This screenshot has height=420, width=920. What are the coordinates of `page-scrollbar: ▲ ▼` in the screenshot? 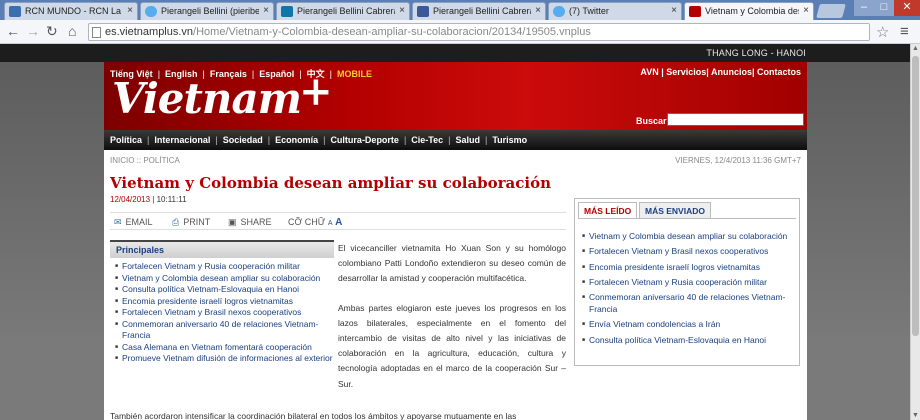 It's located at (915, 232).